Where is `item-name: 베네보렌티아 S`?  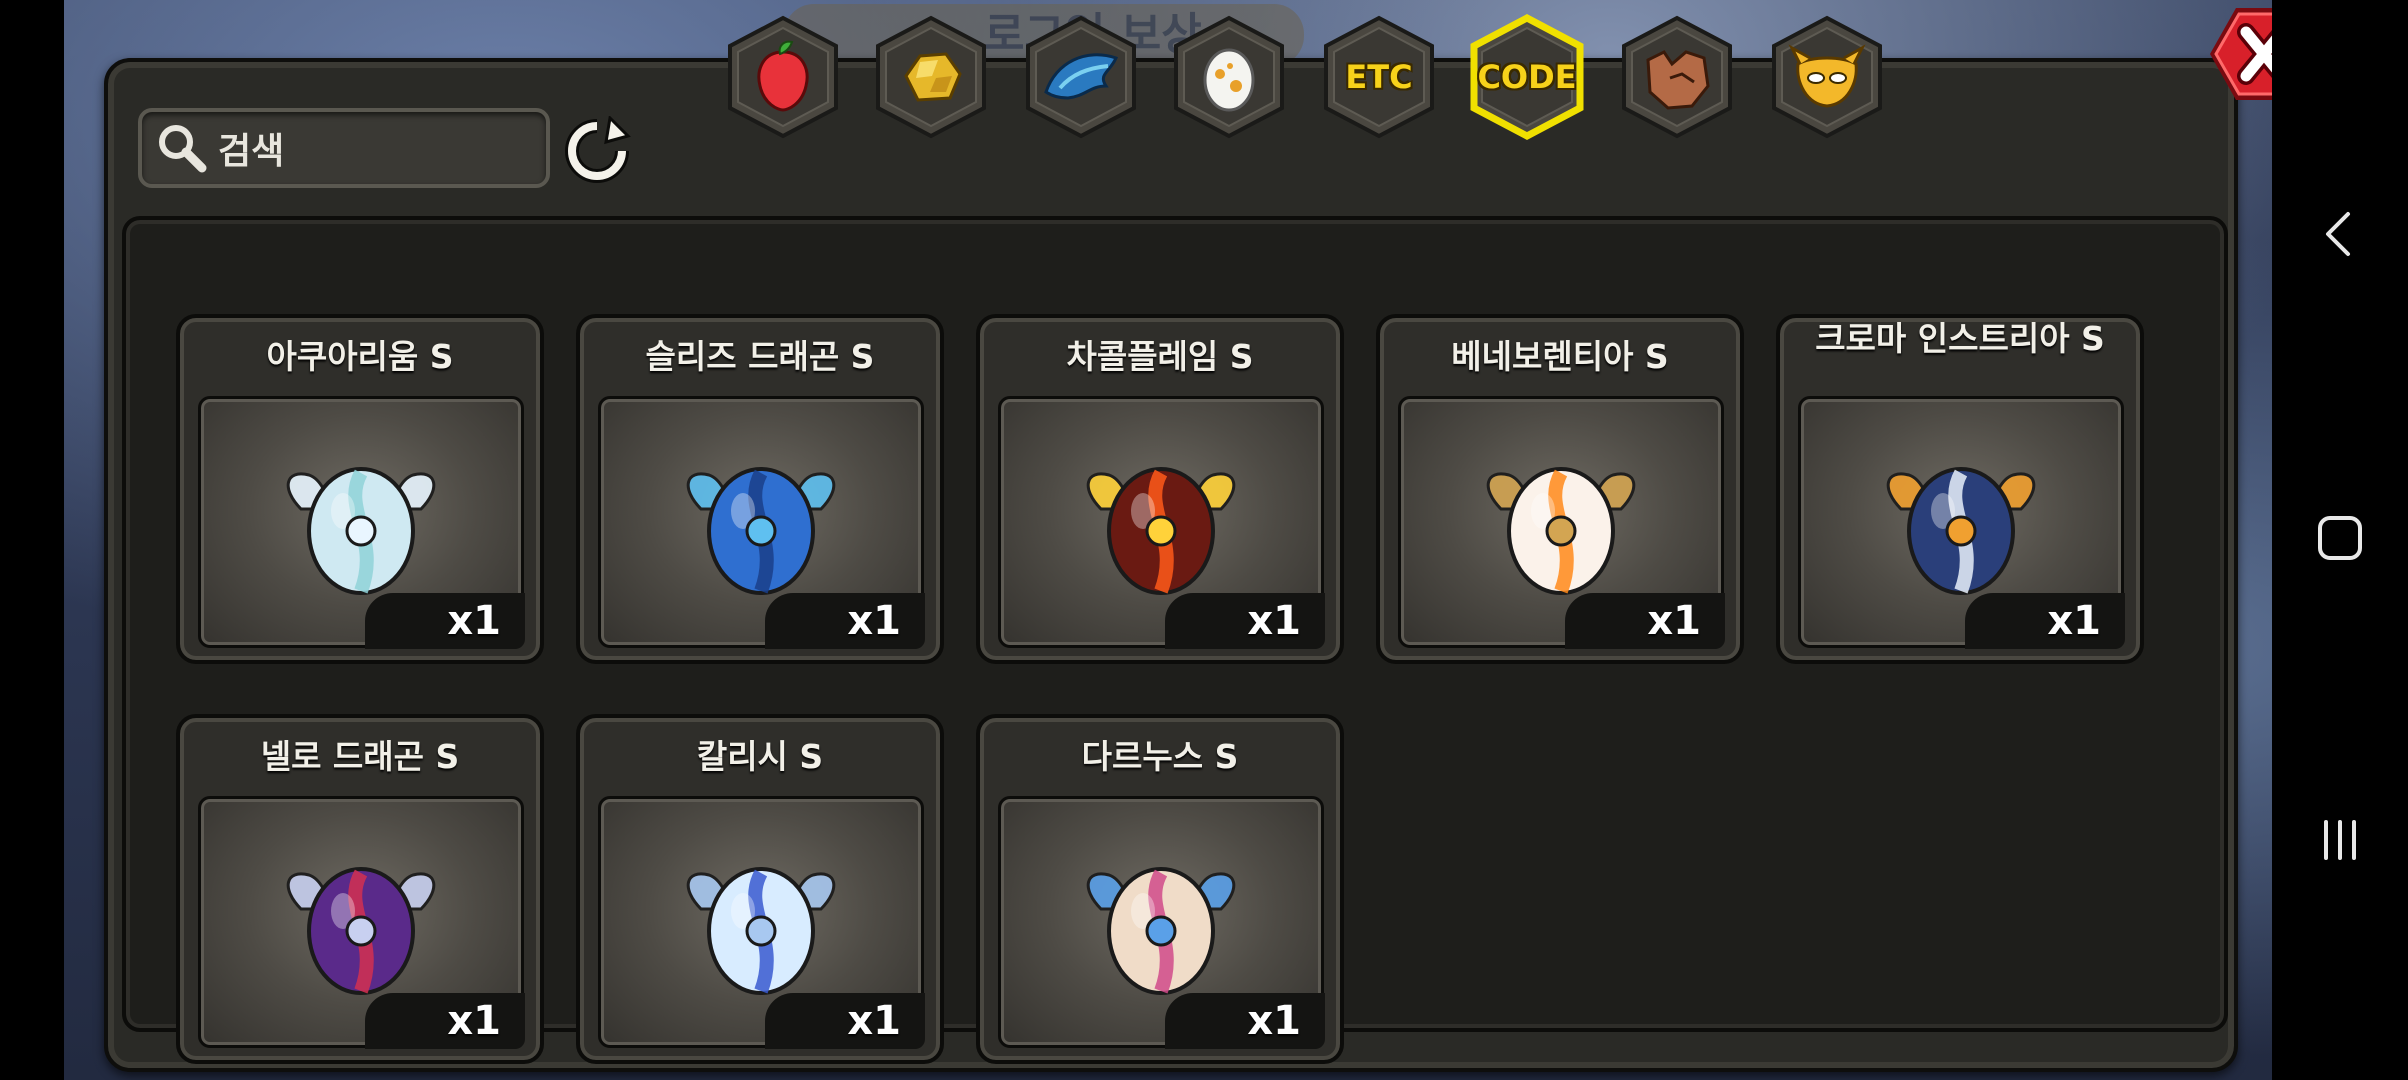
item-name: 베네보렌티아 S is located at coordinates (1560, 356).